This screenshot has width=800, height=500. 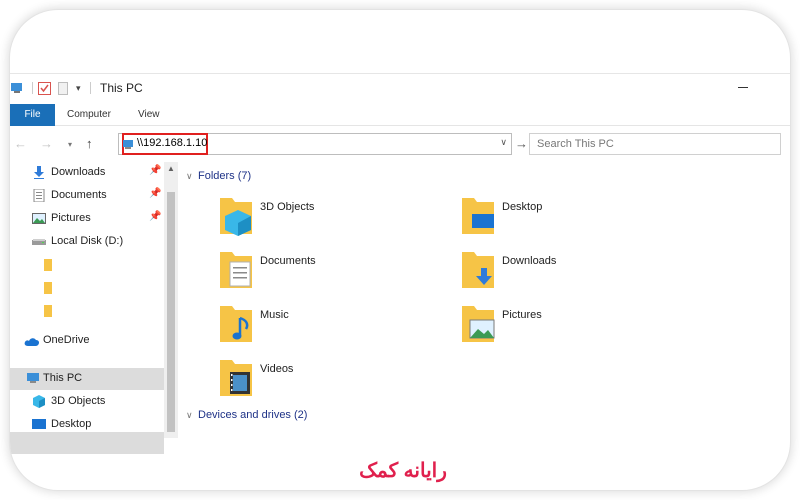 What do you see at coordinates (39, 241) in the screenshot?
I see `drive-icon` at bounding box center [39, 241].